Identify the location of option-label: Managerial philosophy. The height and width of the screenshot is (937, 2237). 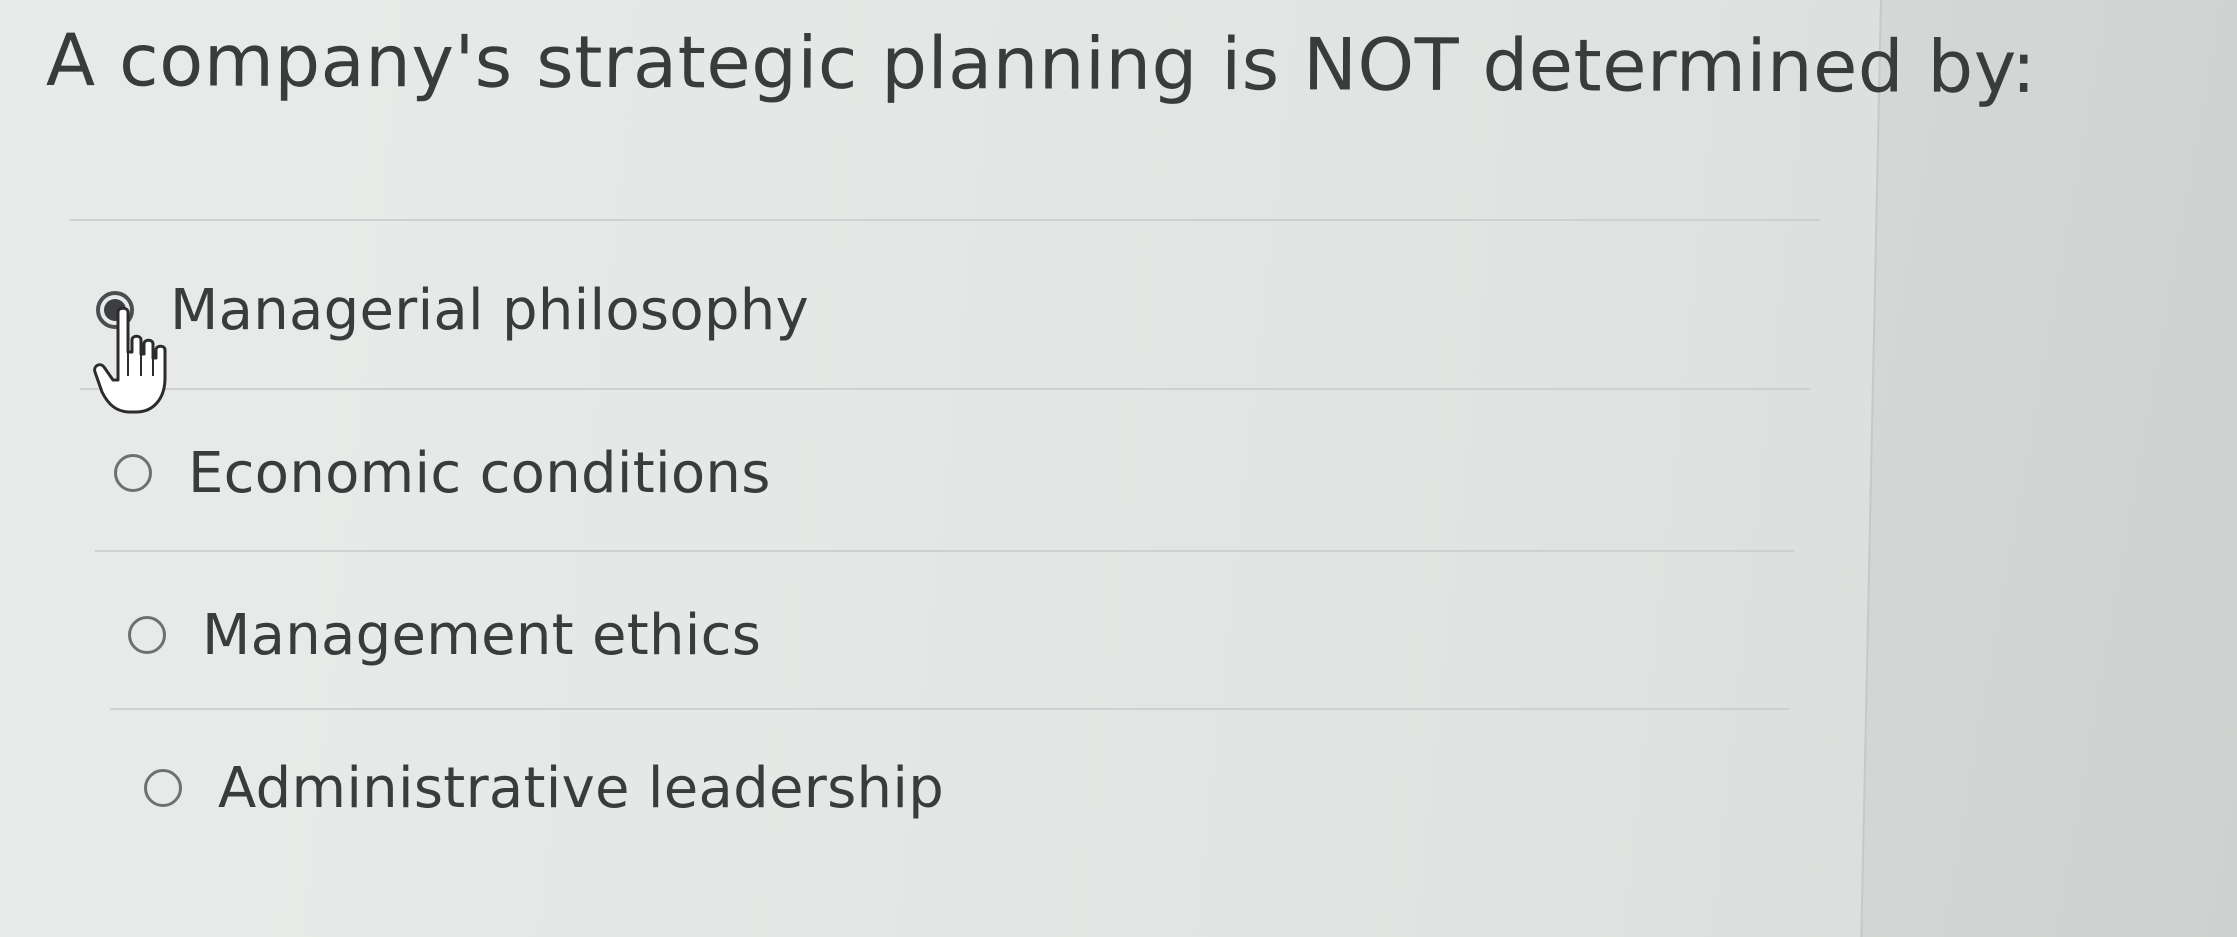
(490, 310).